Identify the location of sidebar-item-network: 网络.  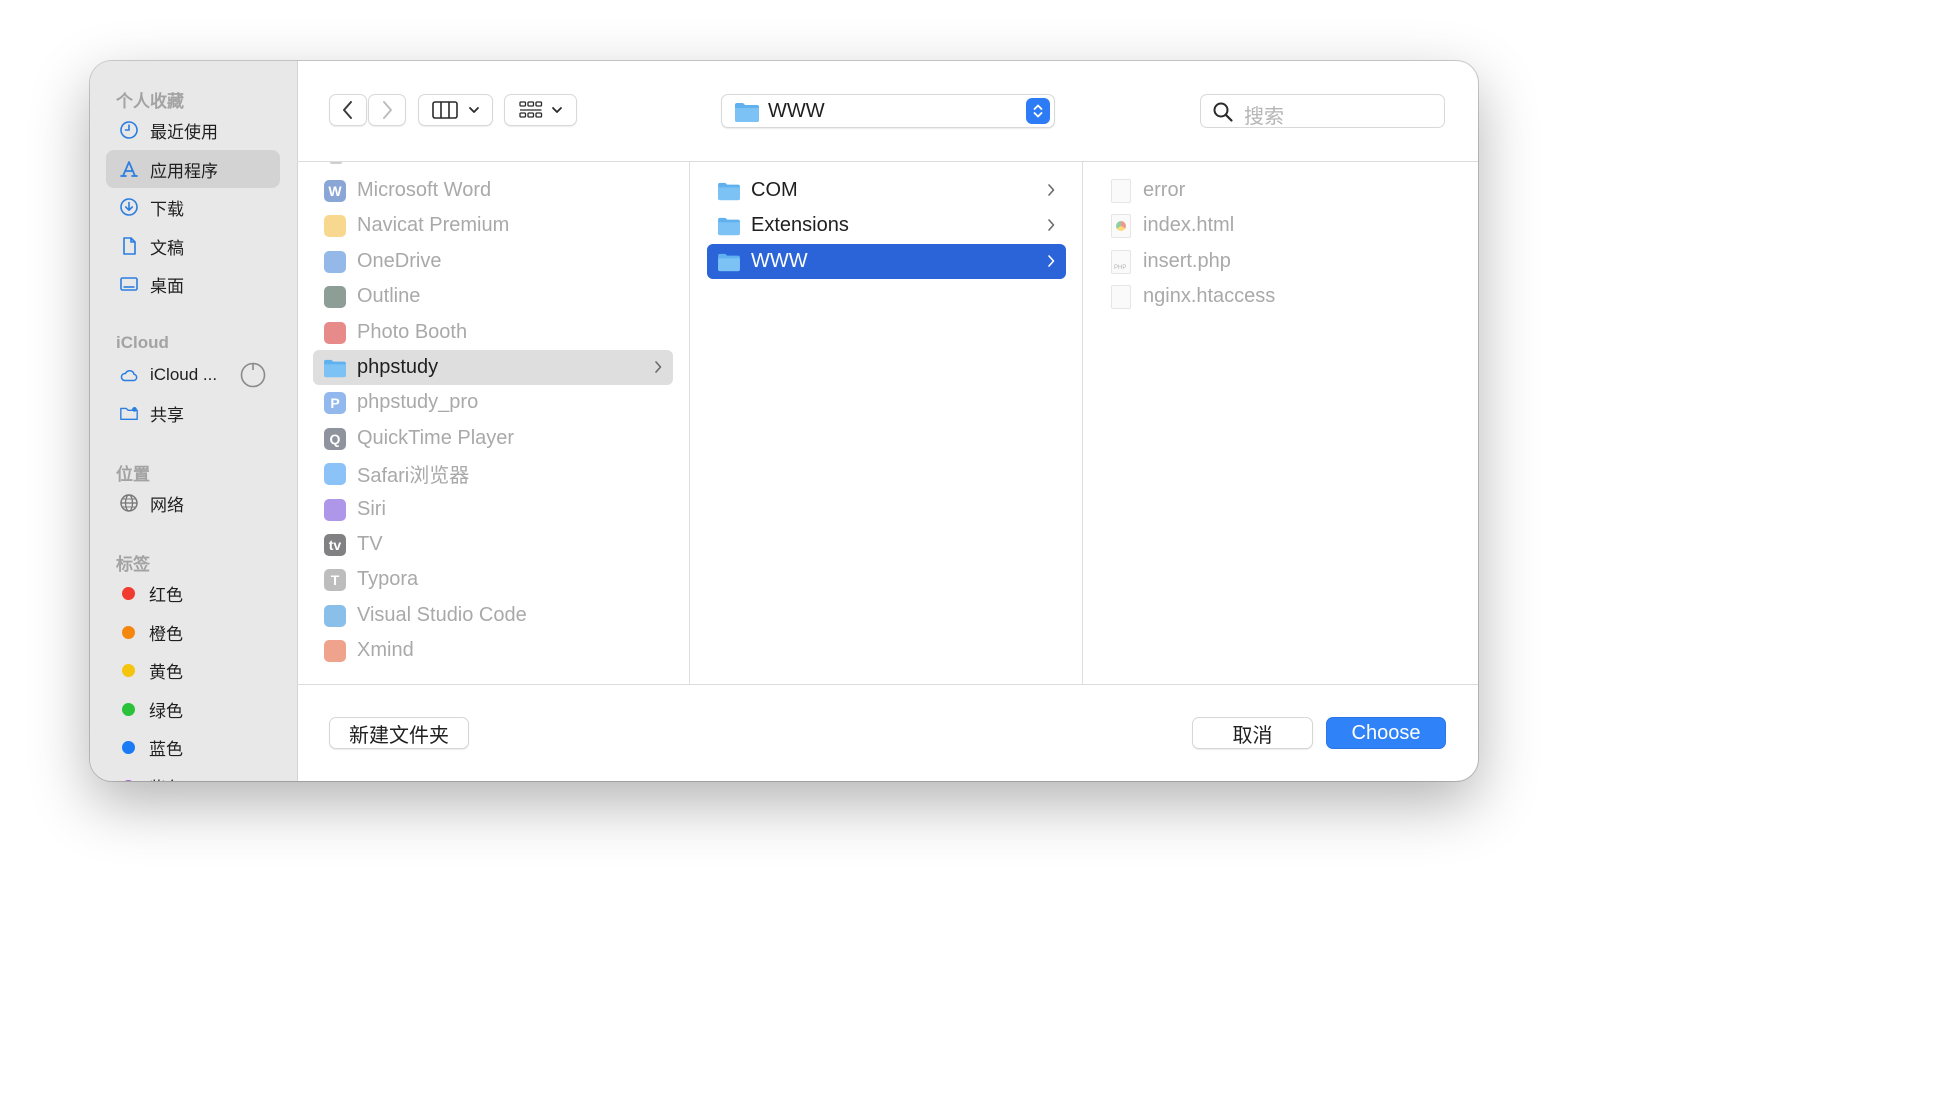
(193, 503).